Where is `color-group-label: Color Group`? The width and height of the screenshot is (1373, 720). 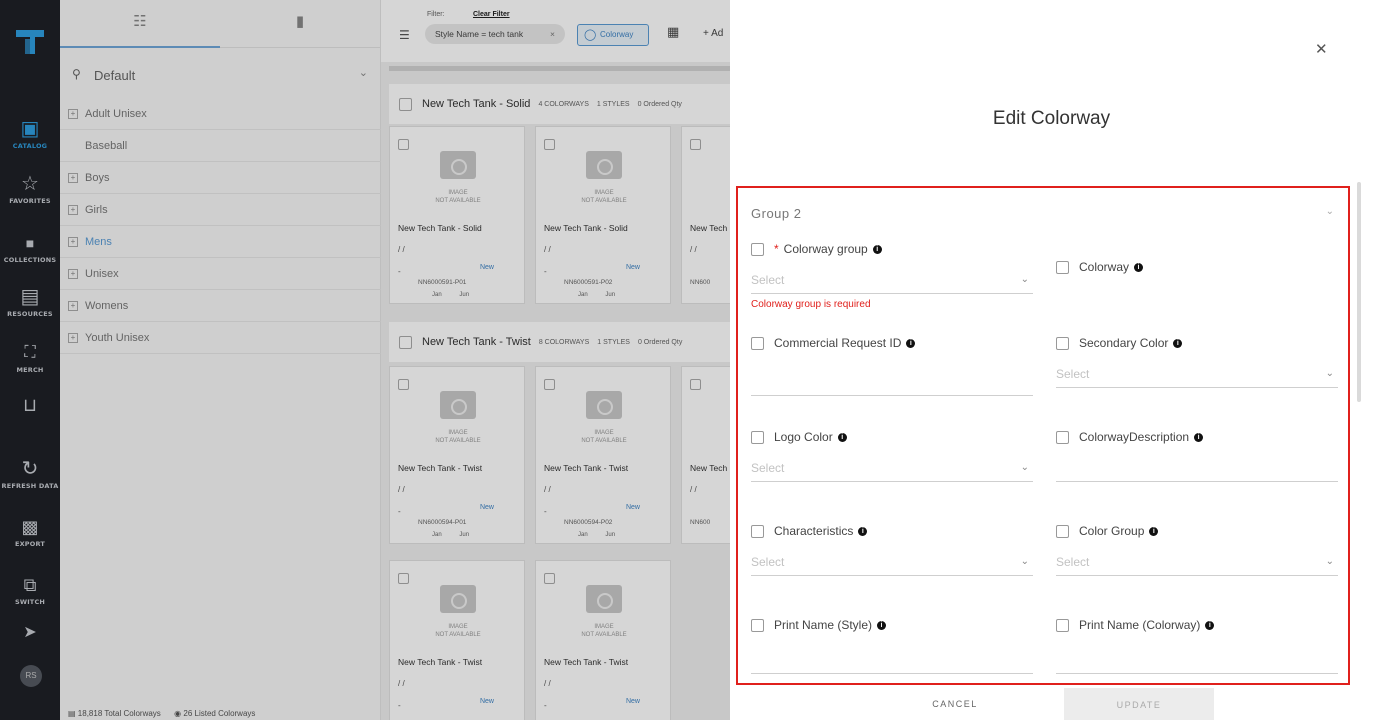
color-group-label: Color Group is located at coordinates (1112, 531).